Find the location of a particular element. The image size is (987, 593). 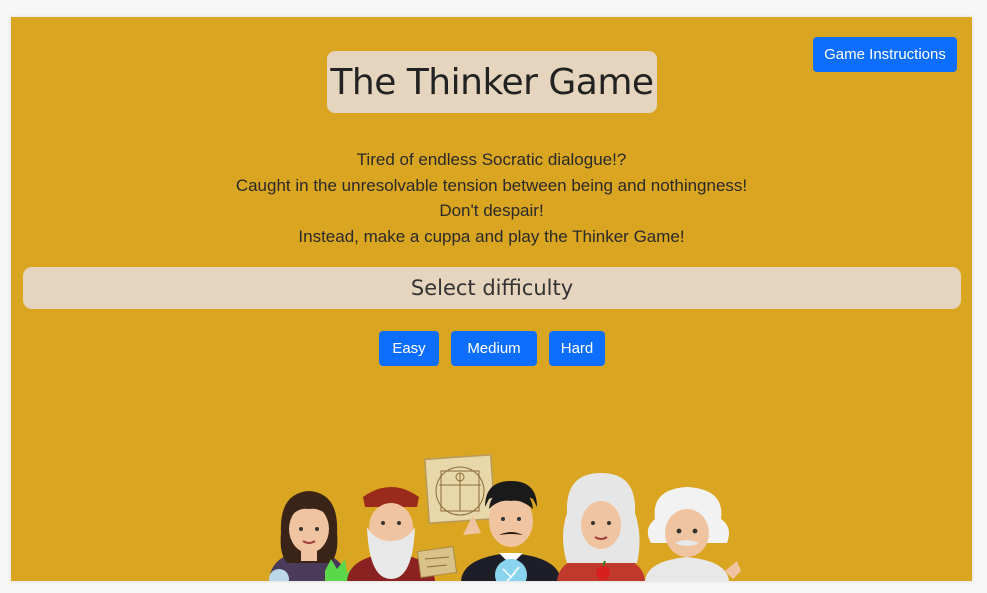

difficulty-heading-bar: Select difficulty is located at coordinates (492, 288).